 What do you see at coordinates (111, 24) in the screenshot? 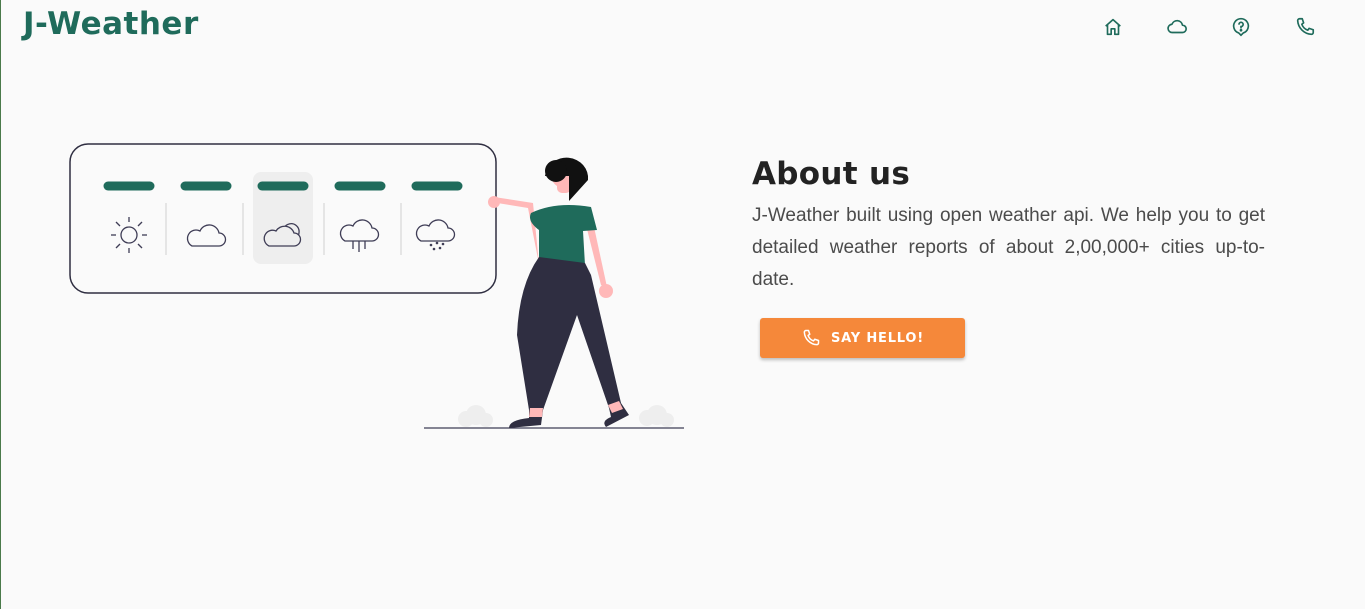
I see `brand-logo: J-Weather` at bounding box center [111, 24].